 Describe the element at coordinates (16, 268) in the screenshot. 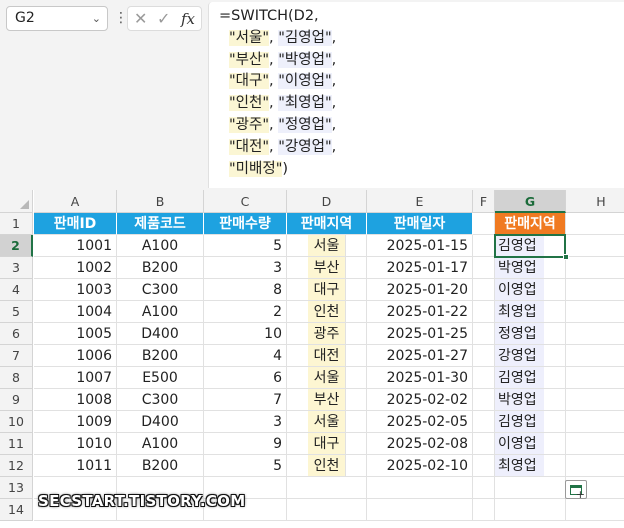

I see `row-header-3: 3` at that location.